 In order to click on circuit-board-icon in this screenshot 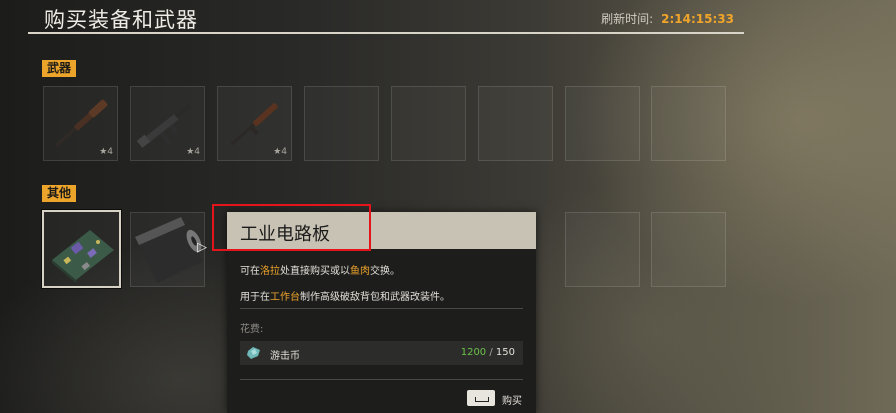, I will do `click(83, 256)`.